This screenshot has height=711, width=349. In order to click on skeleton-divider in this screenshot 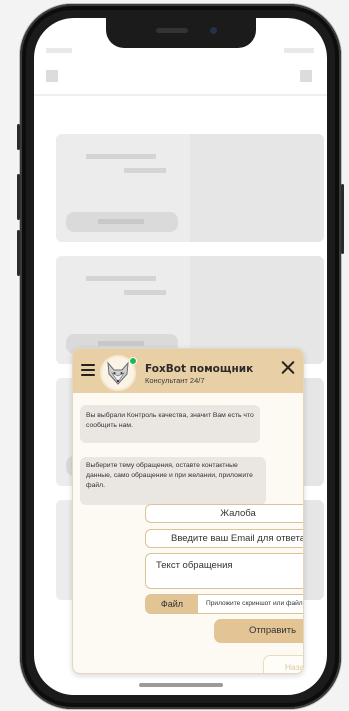, I will do `click(180, 95)`.